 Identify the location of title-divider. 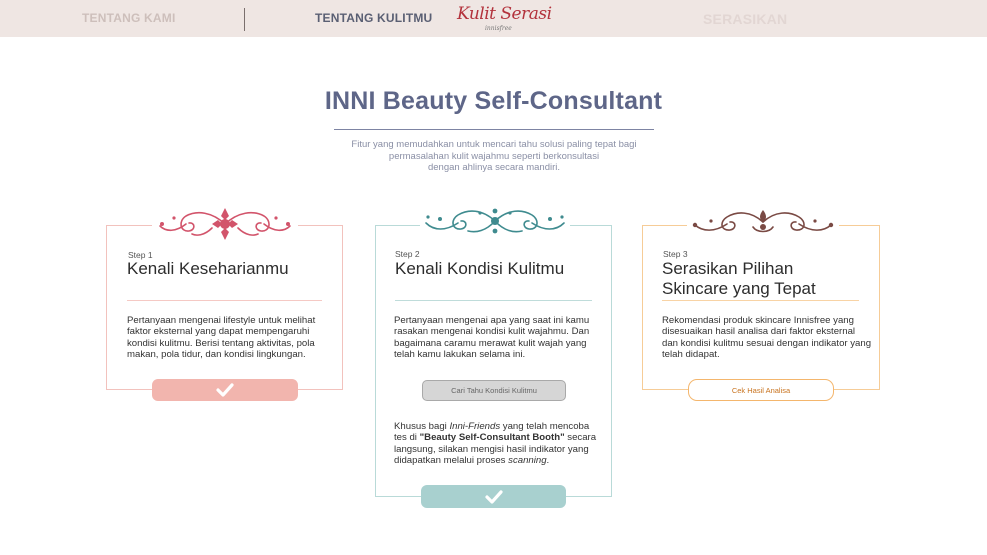
(494, 129).